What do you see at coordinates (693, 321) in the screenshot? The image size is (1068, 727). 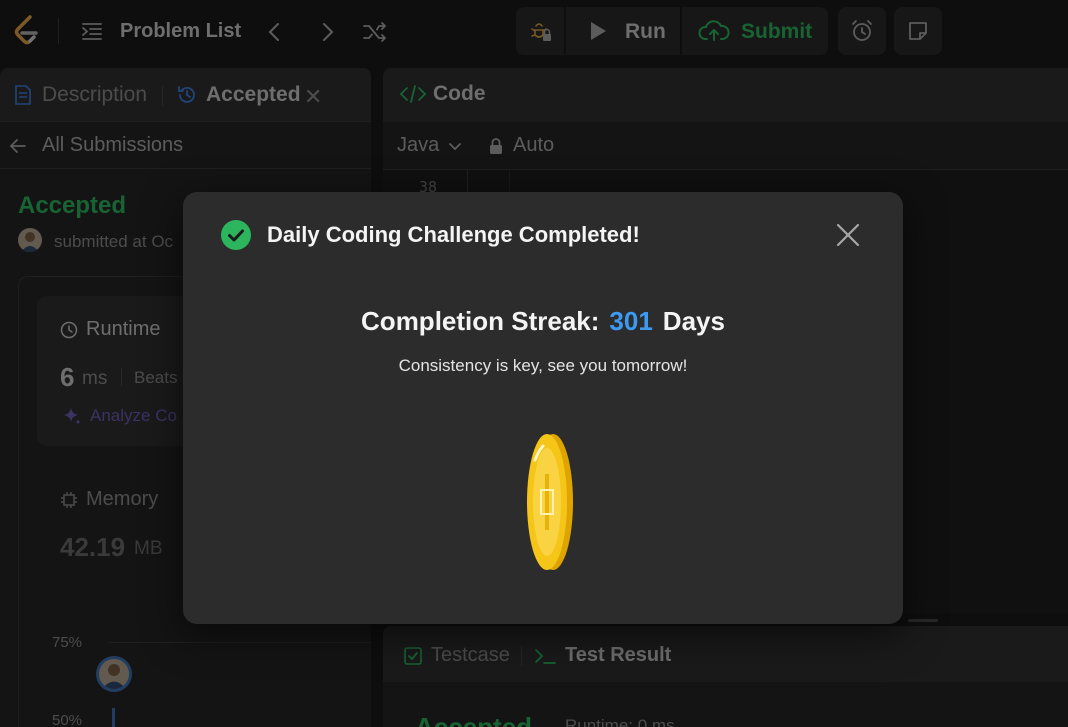 I see `streak-unit: Days` at bounding box center [693, 321].